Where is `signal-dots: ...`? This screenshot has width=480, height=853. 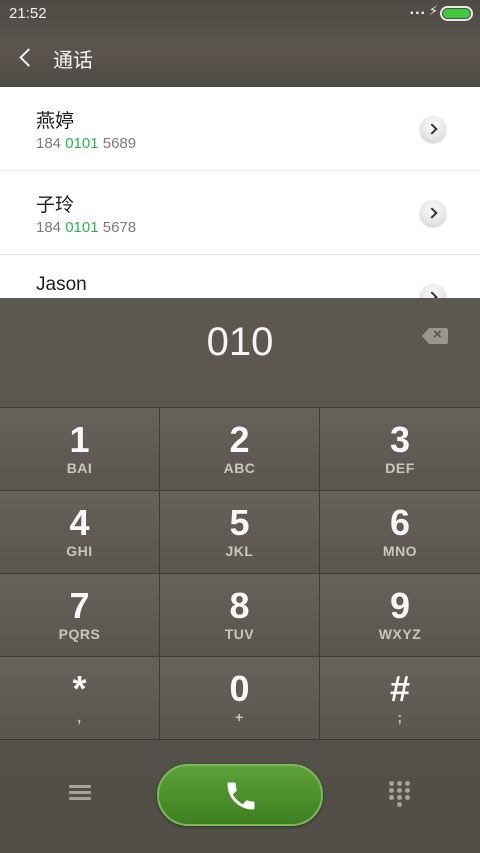 signal-dots: ... is located at coordinates (417, 9).